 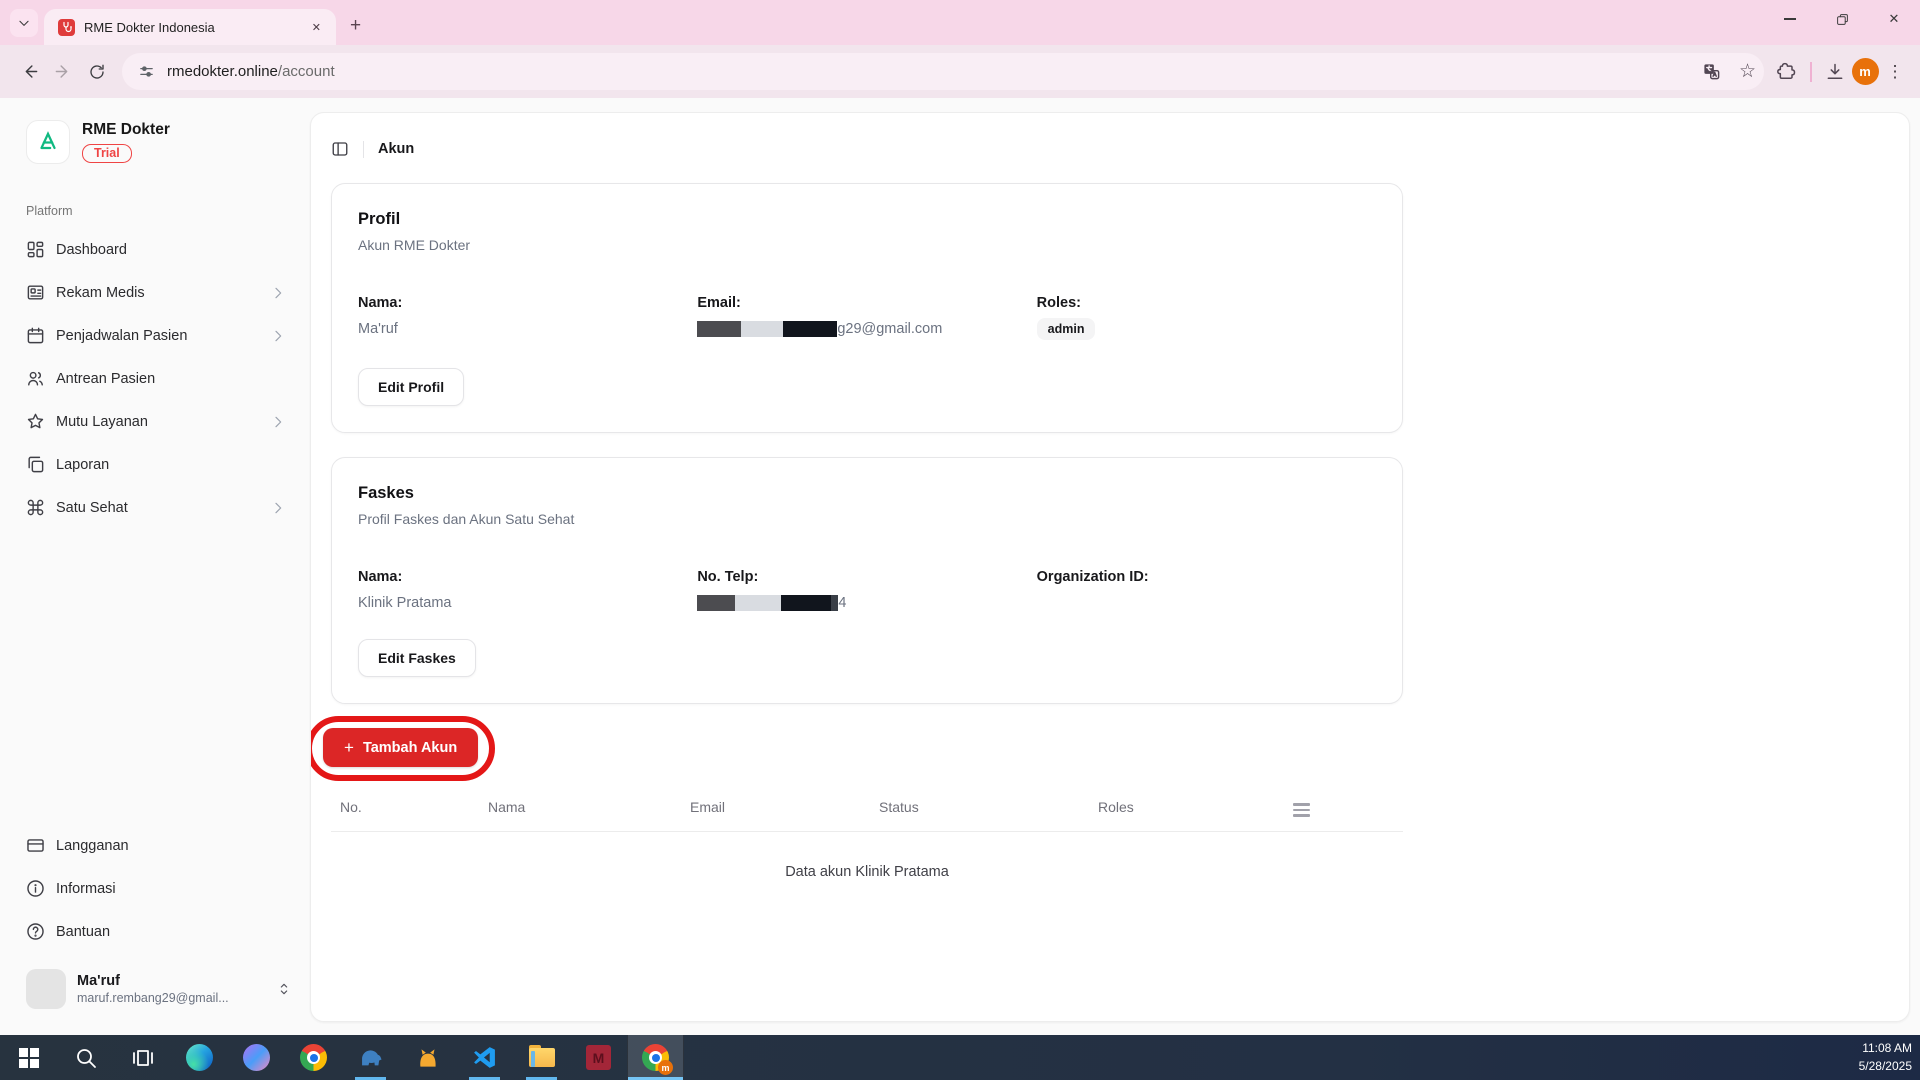 What do you see at coordinates (126, 142) in the screenshot?
I see `brand-text: RME Dokter Trial` at bounding box center [126, 142].